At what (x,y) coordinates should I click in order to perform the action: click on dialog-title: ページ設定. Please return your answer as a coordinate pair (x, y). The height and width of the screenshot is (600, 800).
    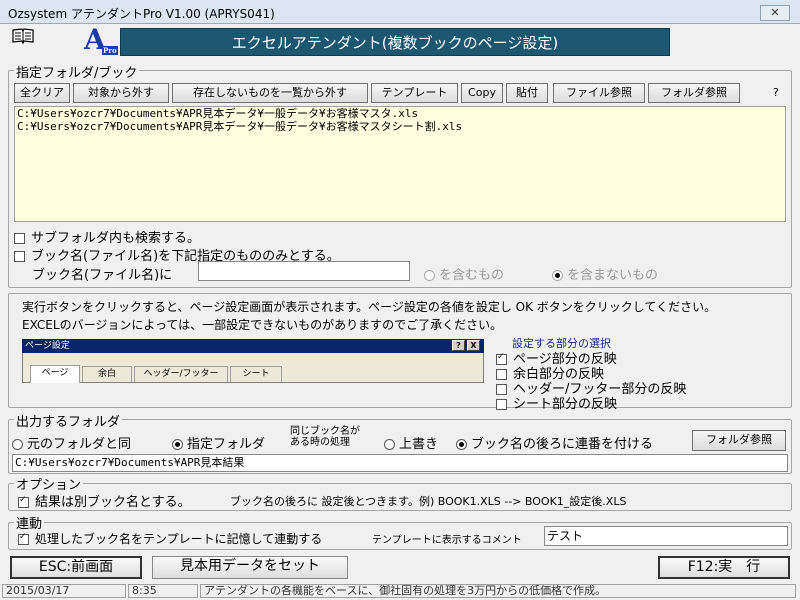
    Looking at the image, I should click on (253, 346).